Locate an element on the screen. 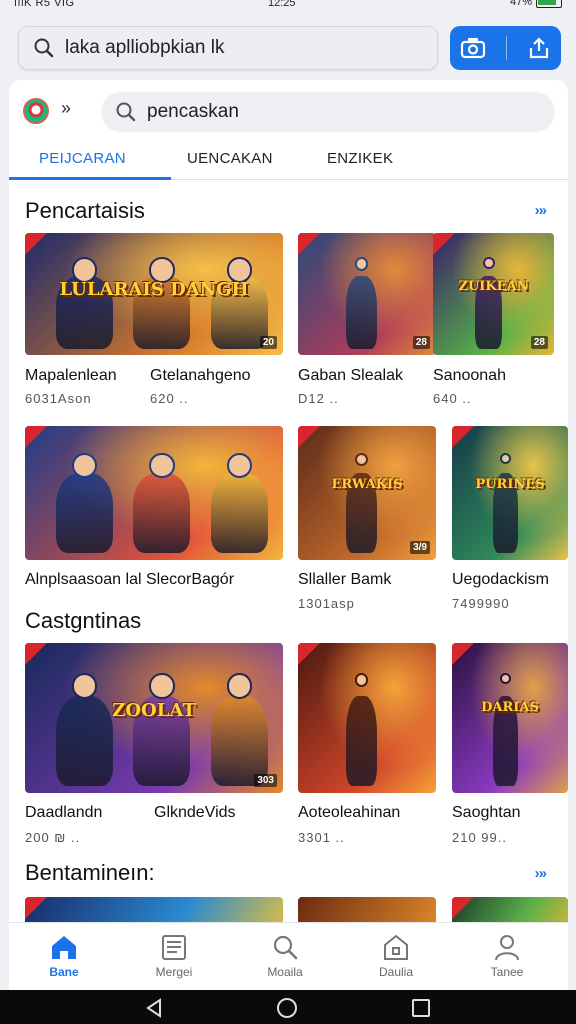 The width and height of the screenshot is (576, 1024). nav-label: Tanee is located at coordinates (507, 972).